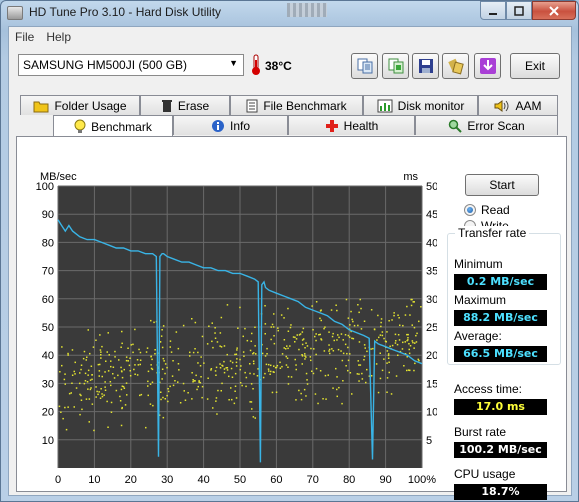 This screenshot has height=502, width=579. I want to click on start-button-label: Start, so click(502, 185).